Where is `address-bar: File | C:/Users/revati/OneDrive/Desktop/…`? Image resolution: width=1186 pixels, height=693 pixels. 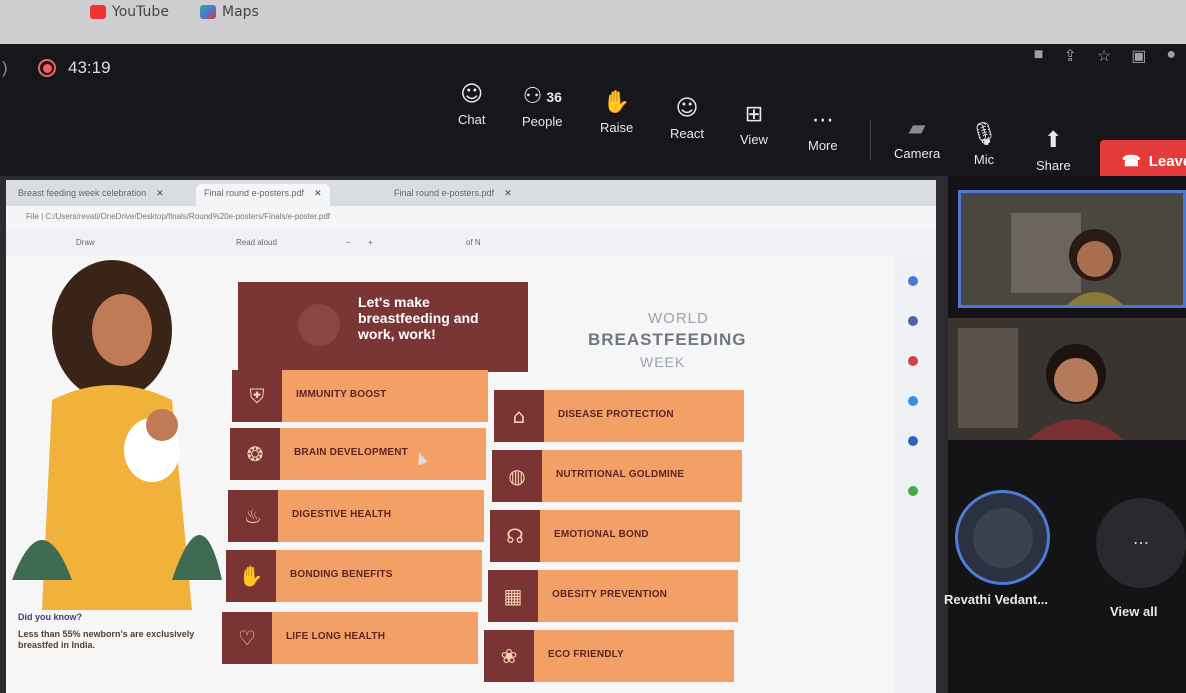
address-bar: File | C:/Users/revati/OneDrive/Desktop/… is located at coordinates (471, 218).